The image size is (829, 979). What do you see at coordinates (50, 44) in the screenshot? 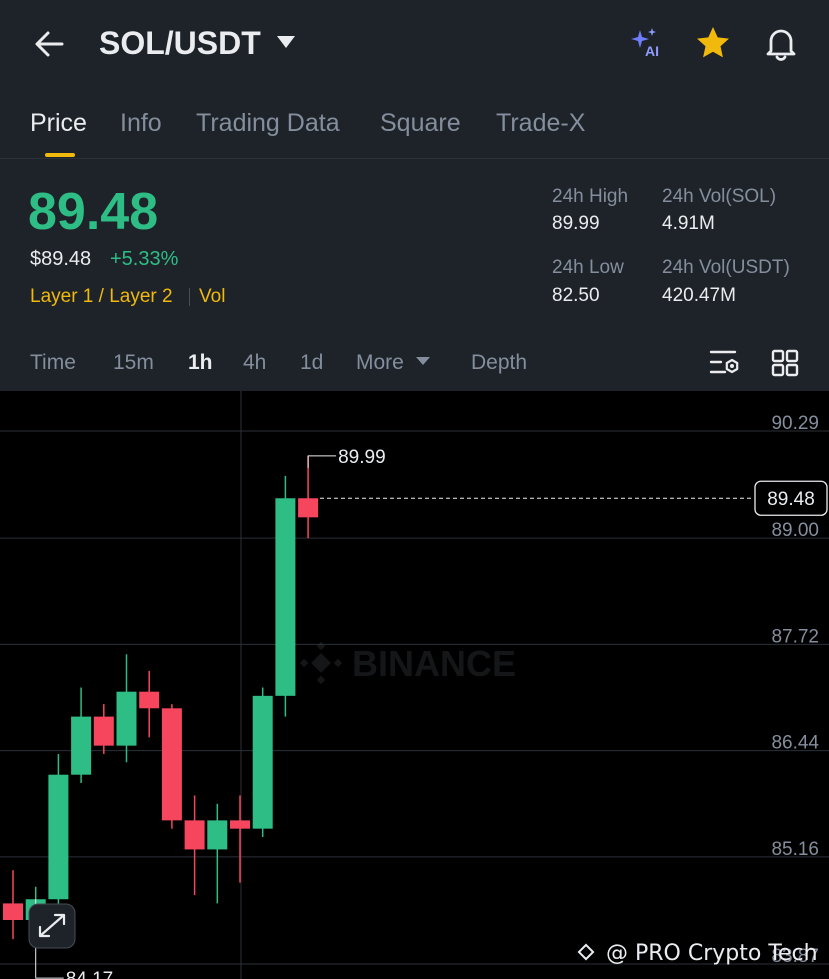
I see `back-arrow-icon` at bounding box center [50, 44].